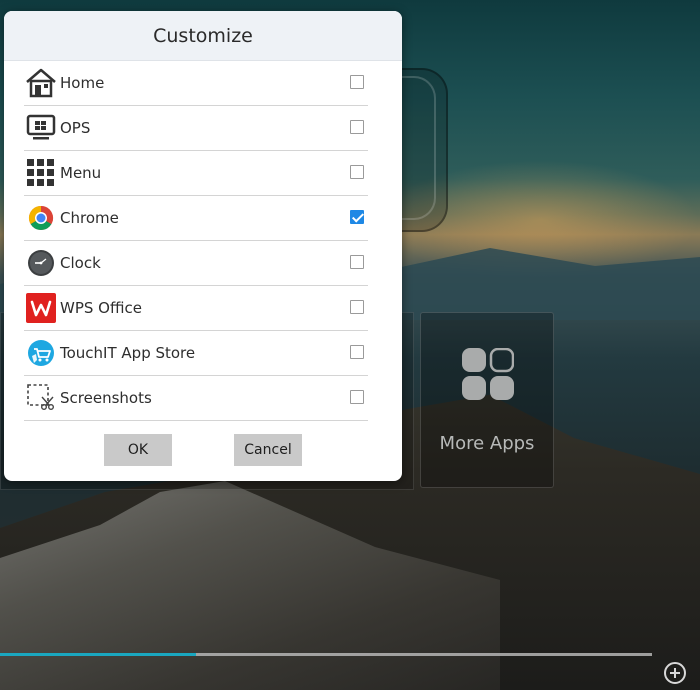 The height and width of the screenshot is (690, 700). I want to click on more-apps-tile: More Apps, so click(487, 400).